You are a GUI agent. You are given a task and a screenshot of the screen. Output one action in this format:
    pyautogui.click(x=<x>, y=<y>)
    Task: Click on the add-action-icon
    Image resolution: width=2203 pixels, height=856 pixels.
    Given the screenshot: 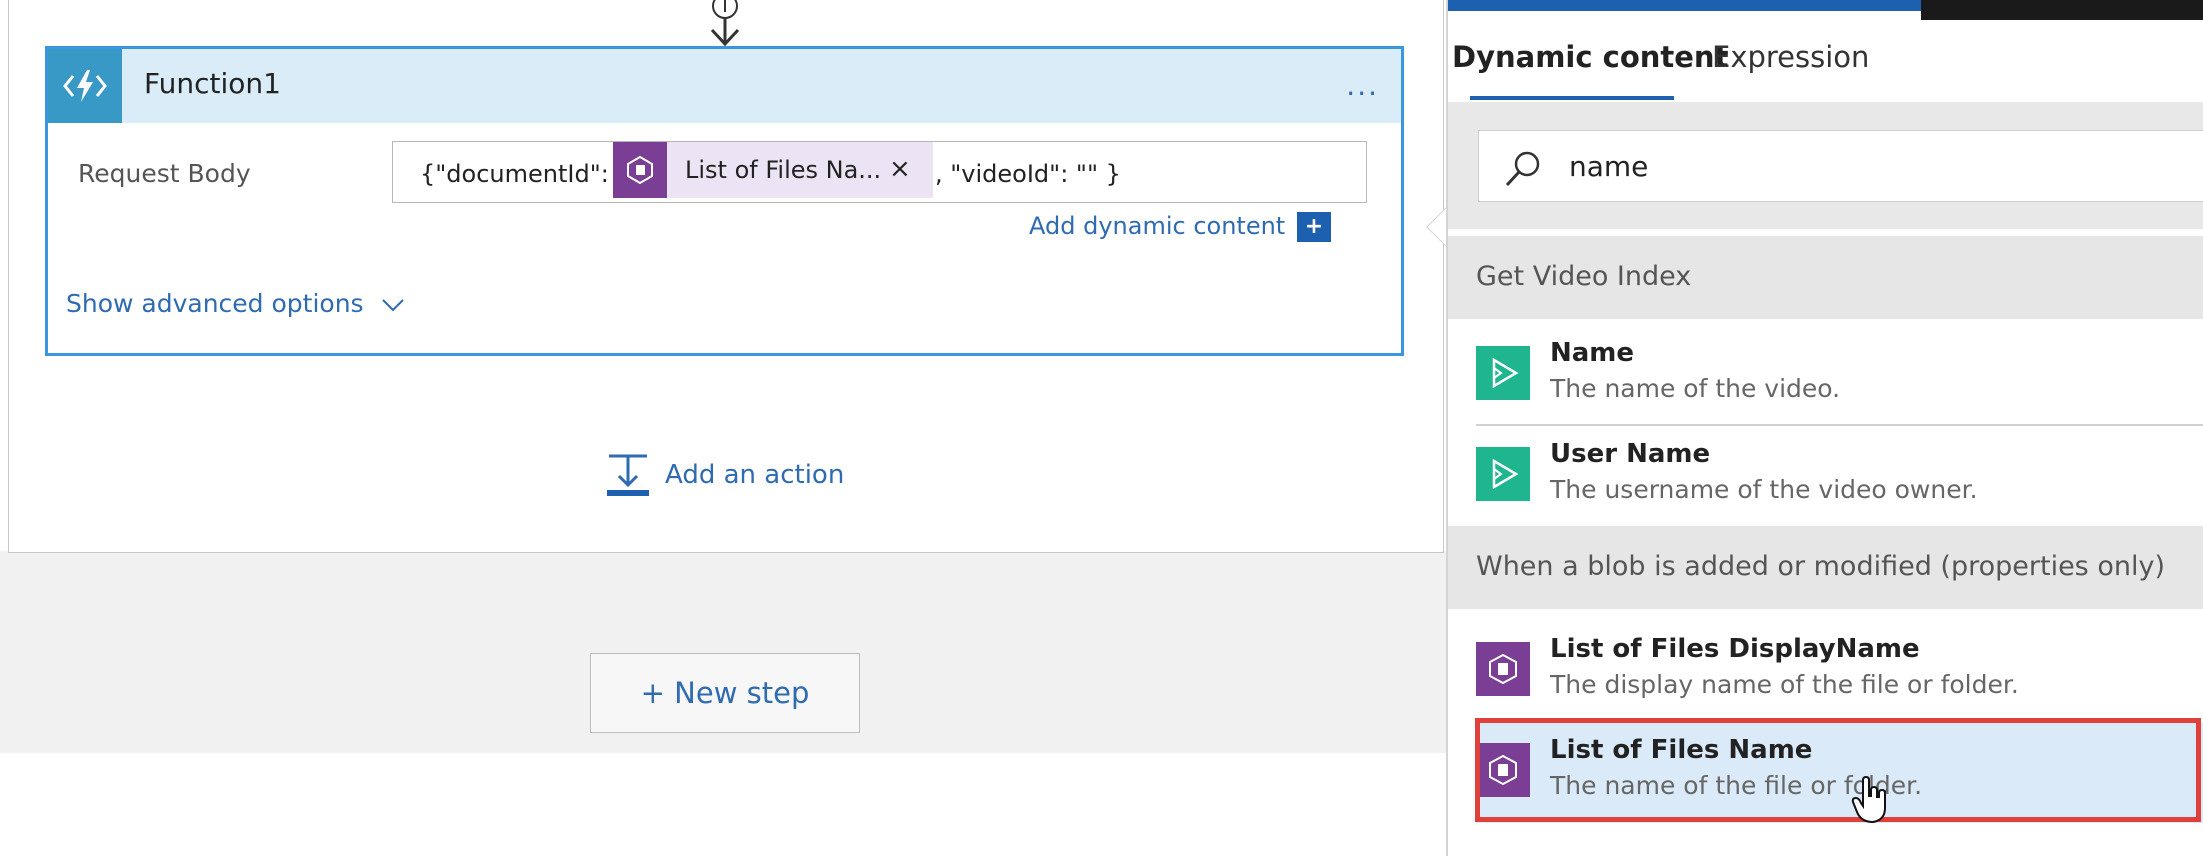 What is the action you would take?
    pyautogui.click(x=628, y=475)
    